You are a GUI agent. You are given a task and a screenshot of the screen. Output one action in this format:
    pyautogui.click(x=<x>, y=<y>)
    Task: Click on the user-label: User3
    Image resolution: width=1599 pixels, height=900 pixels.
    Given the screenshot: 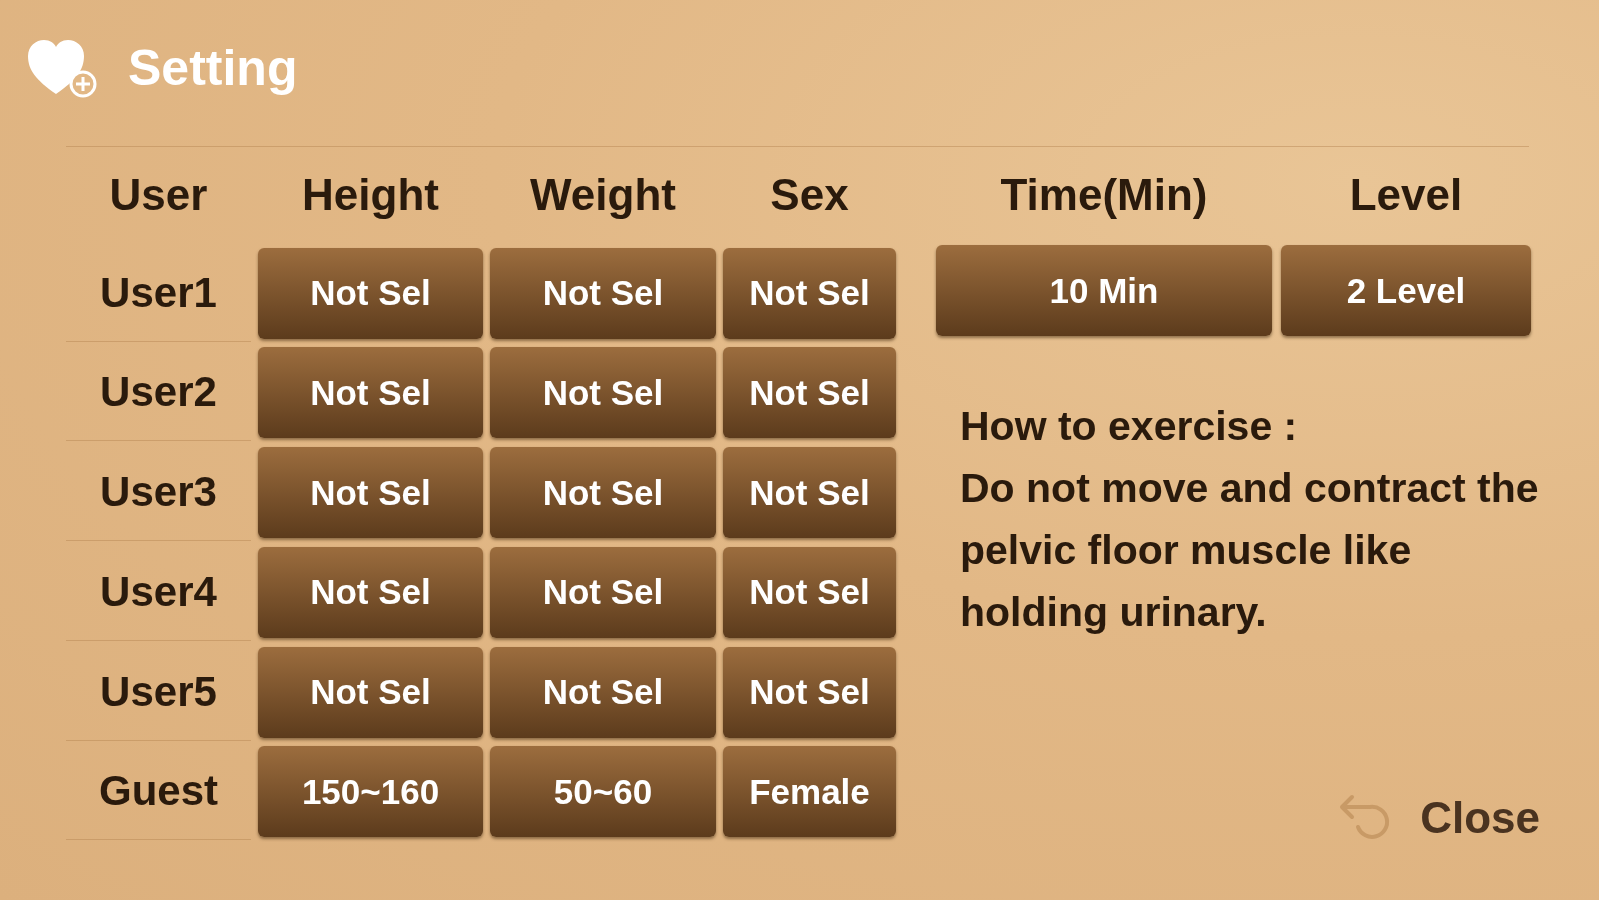 What is the action you would take?
    pyautogui.click(x=158, y=493)
    